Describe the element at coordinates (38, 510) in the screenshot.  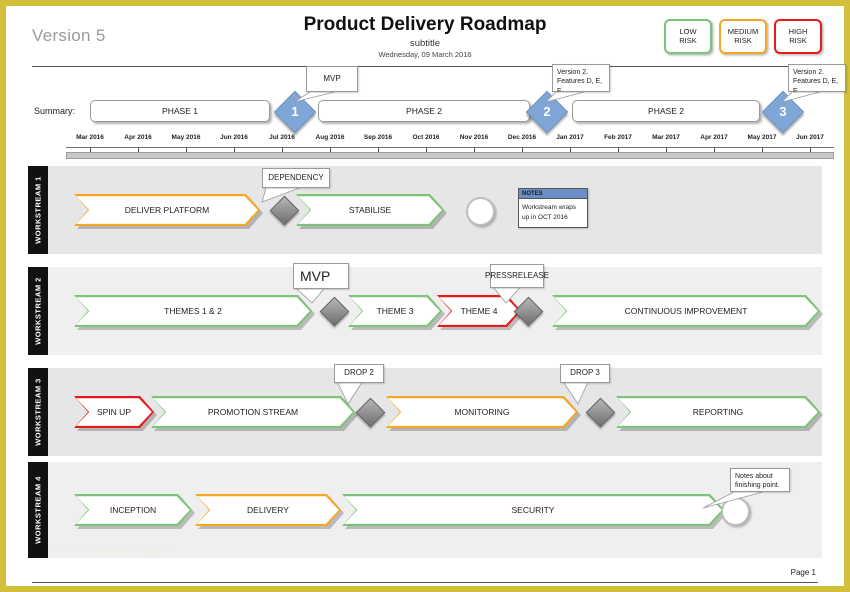
I see `workstream-label-tab: WORKSTREAM 4` at that location.